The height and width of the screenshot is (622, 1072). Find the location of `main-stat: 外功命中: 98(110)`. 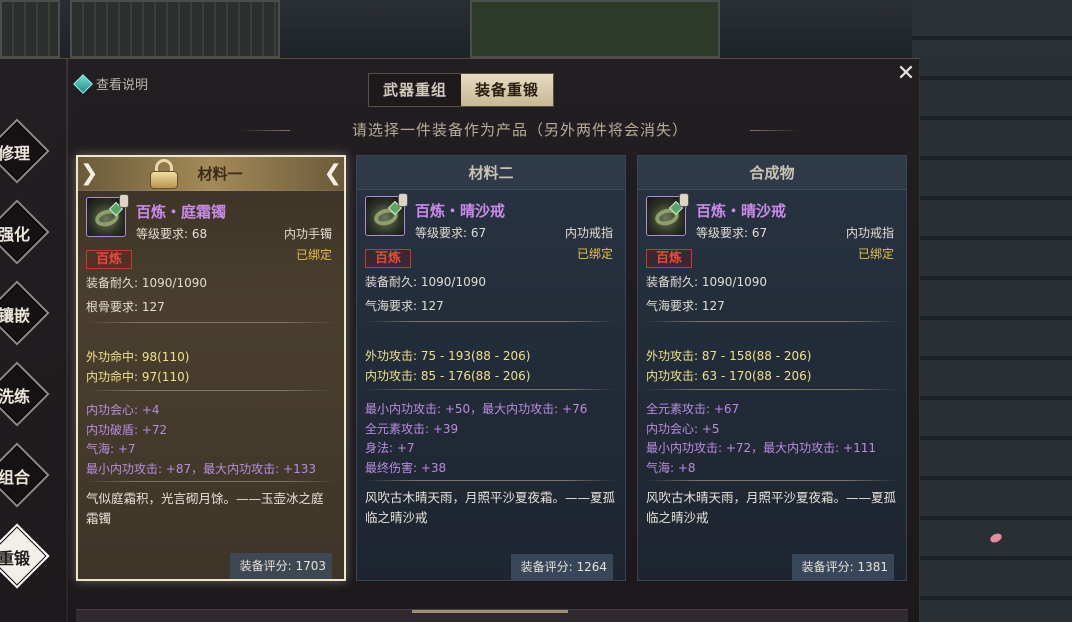

main-stat: 外功命中: 98(110) is located at coordinates (138, 357).